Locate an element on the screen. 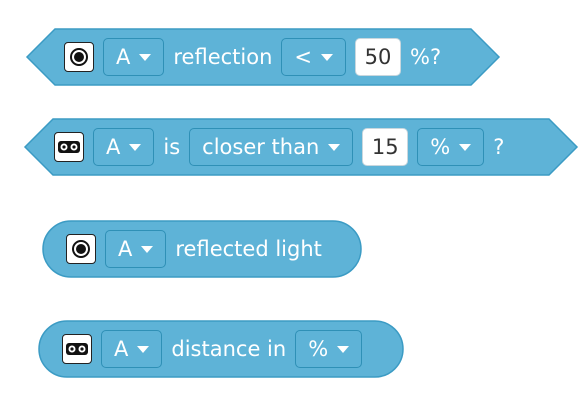 This screenshot has height=409, width=586. block-suffix: ? is located at coordinates (499, 147).